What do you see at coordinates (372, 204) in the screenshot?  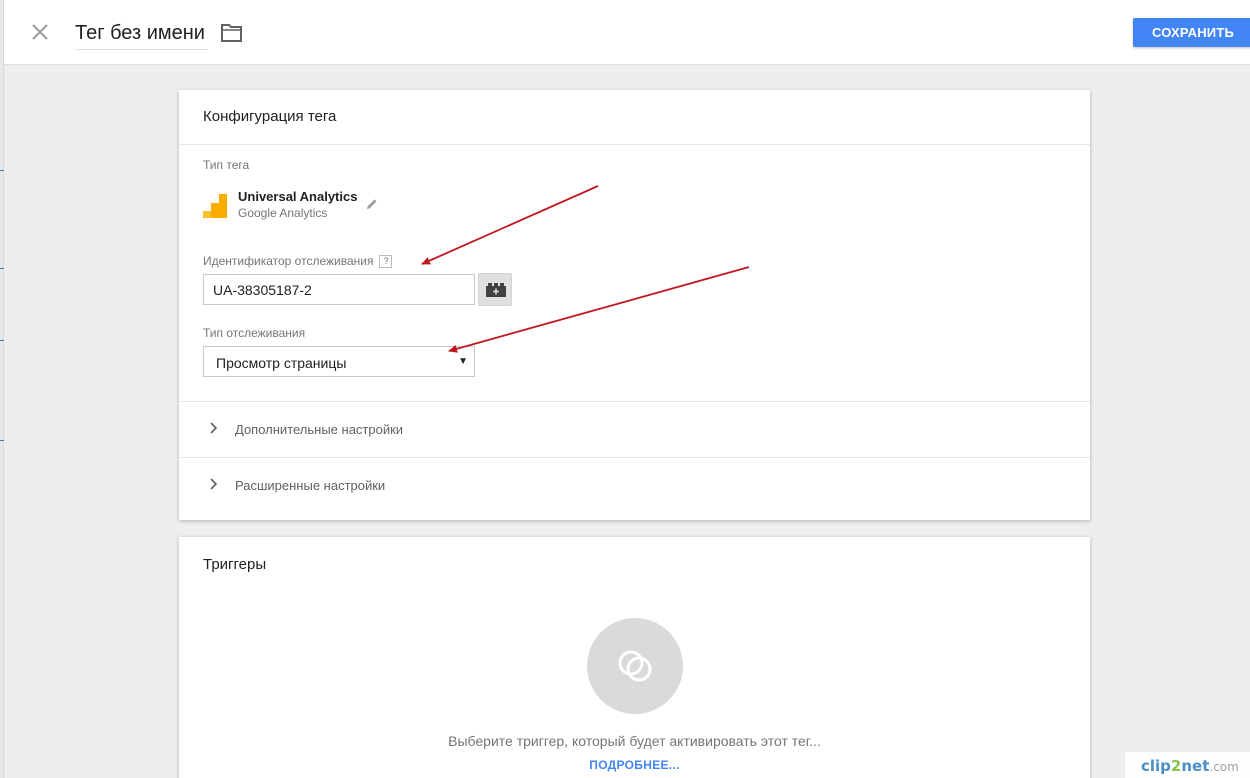 I see `pencil-icon` at bounding box center [372, 204].